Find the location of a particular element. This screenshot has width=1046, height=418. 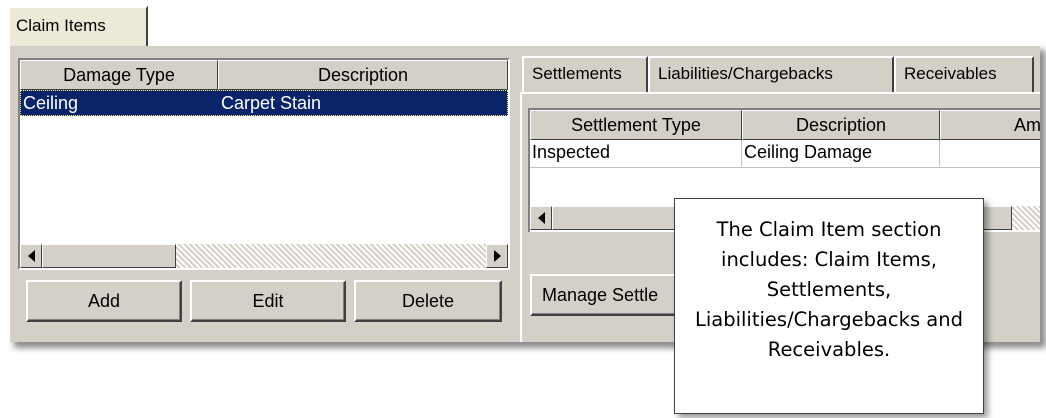

settlement-type-cell: Inspected is located at coordinates (571, 152).